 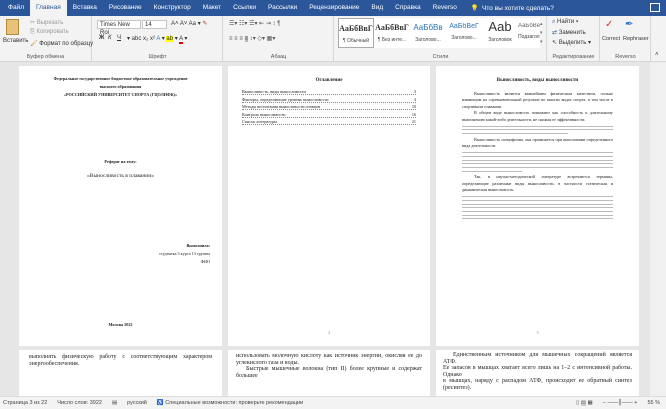 I want to click on zoom-slider: − ——┃—— +, so click(x=620, y=403).